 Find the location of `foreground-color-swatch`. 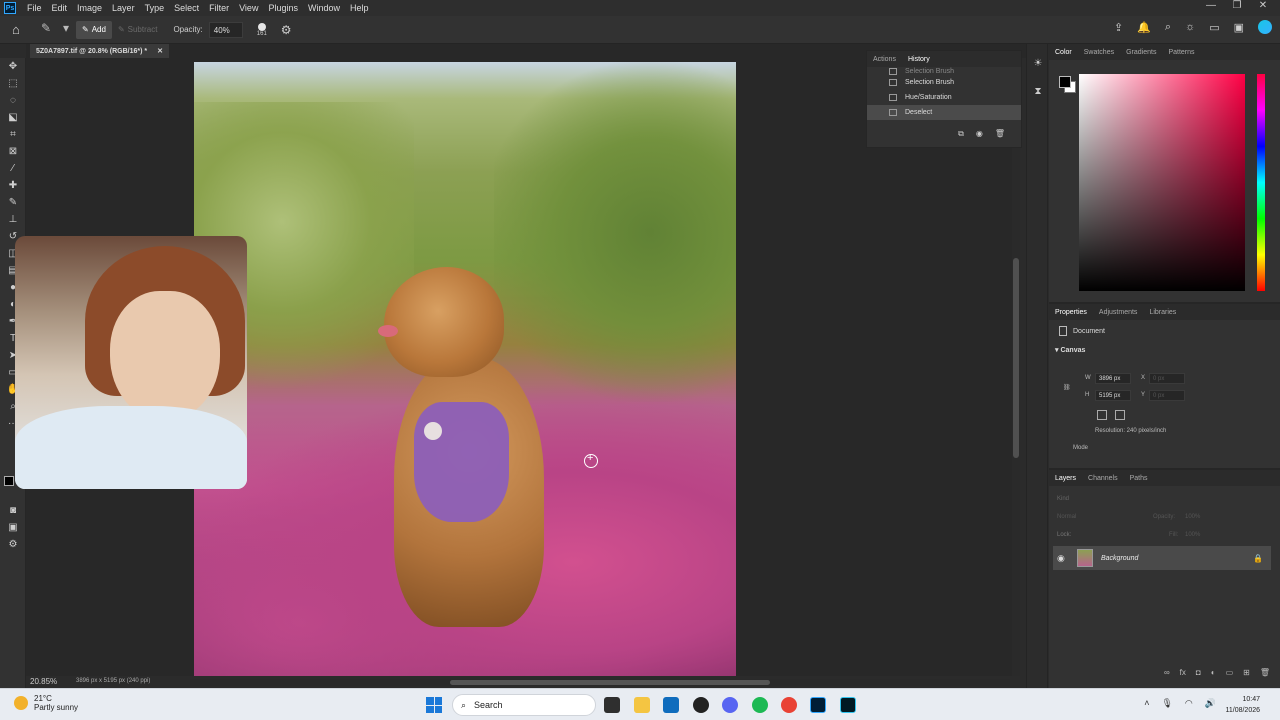

foreground-color-swatch is located at coordinates (9, 481).